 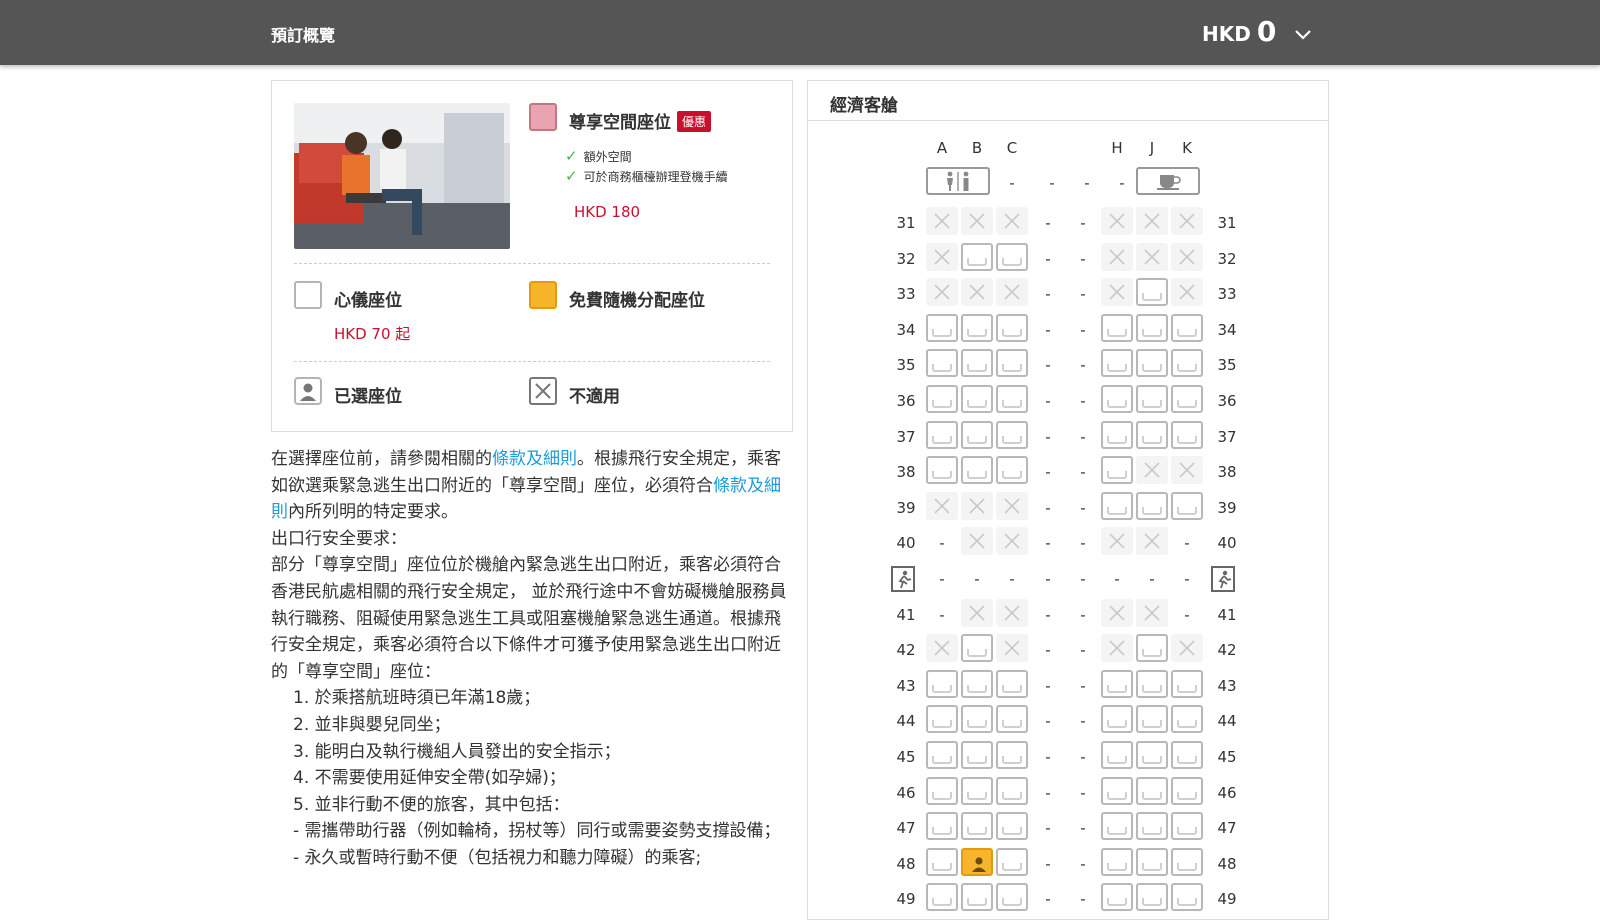 I want to click on seat-48k, so click(x=1187, y=861).